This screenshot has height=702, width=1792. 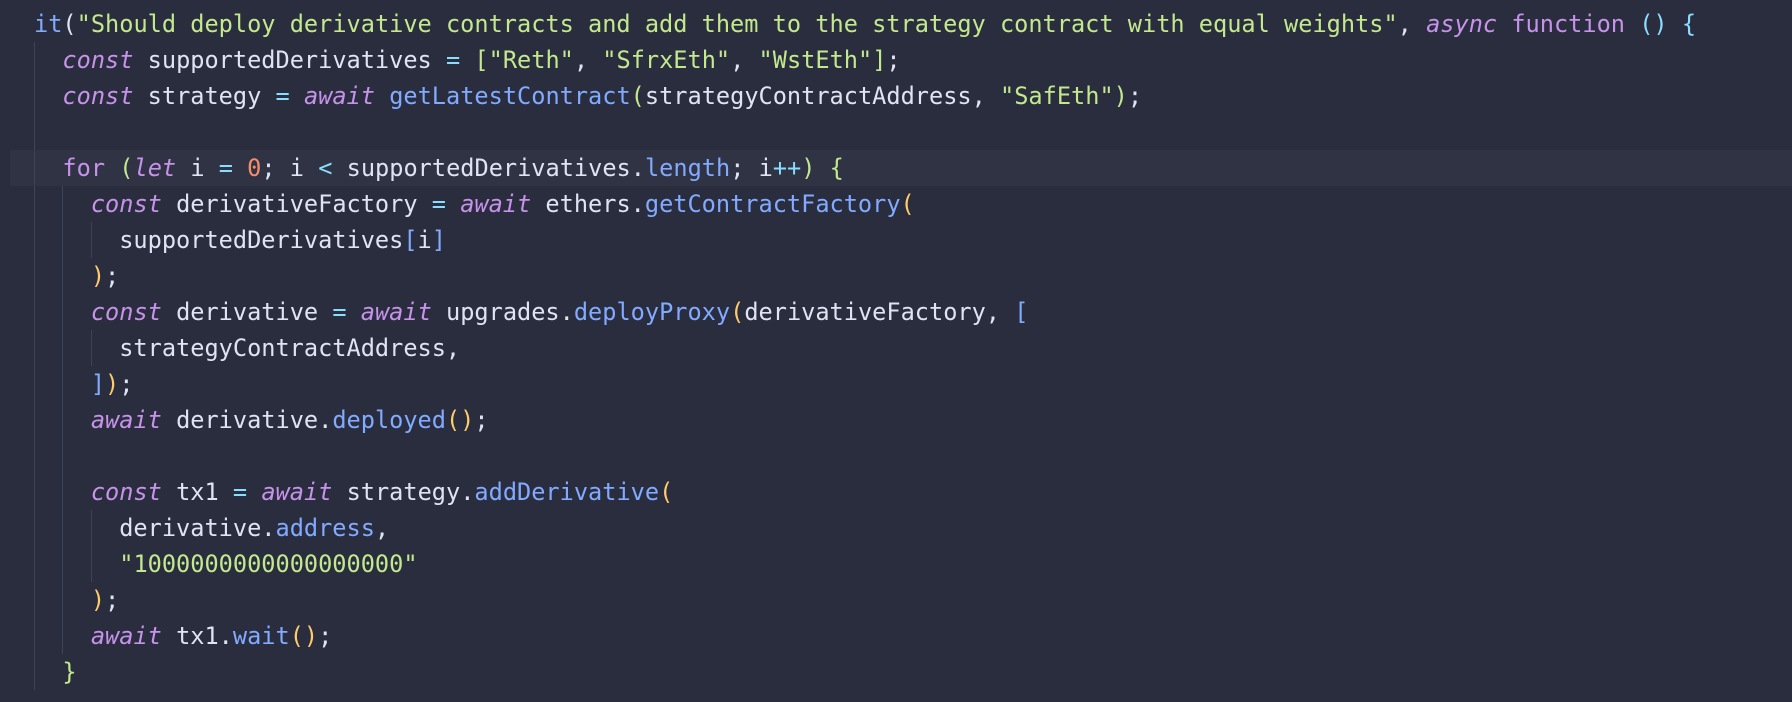 I want to click on code-token: length, so click(x=687, y=168).